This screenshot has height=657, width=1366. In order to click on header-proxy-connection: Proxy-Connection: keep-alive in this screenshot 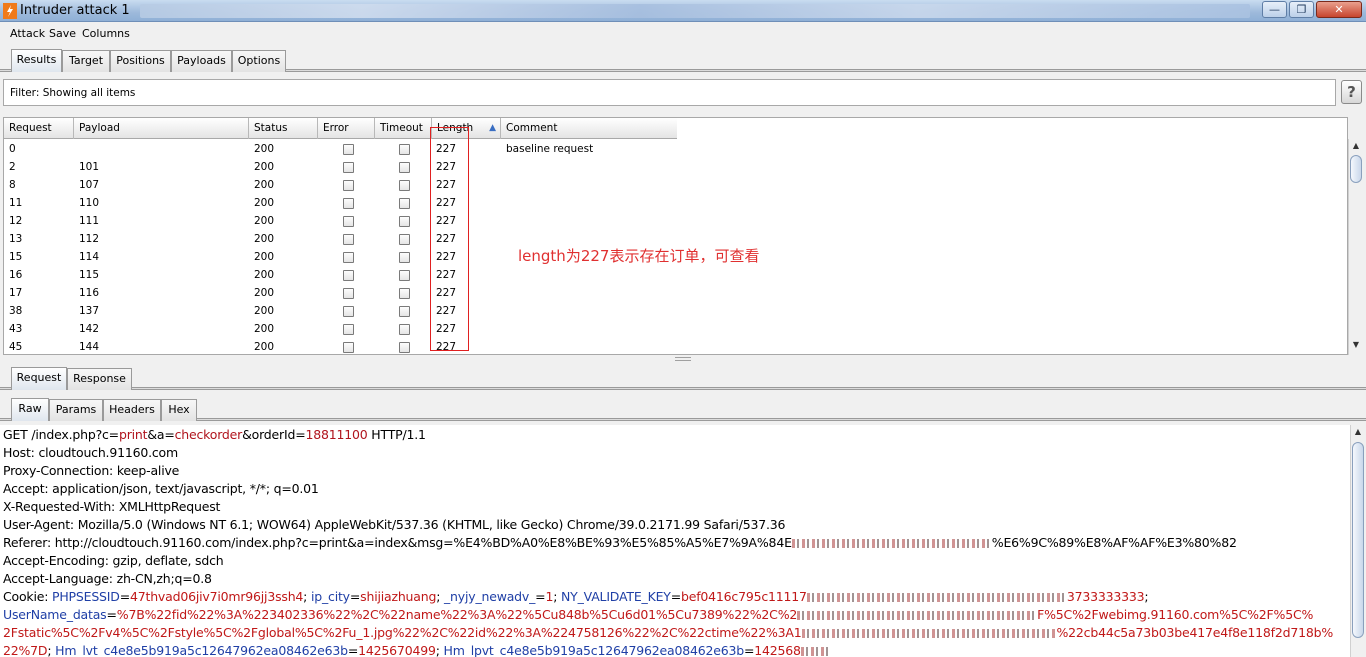, I will do `click(91, 470)`.